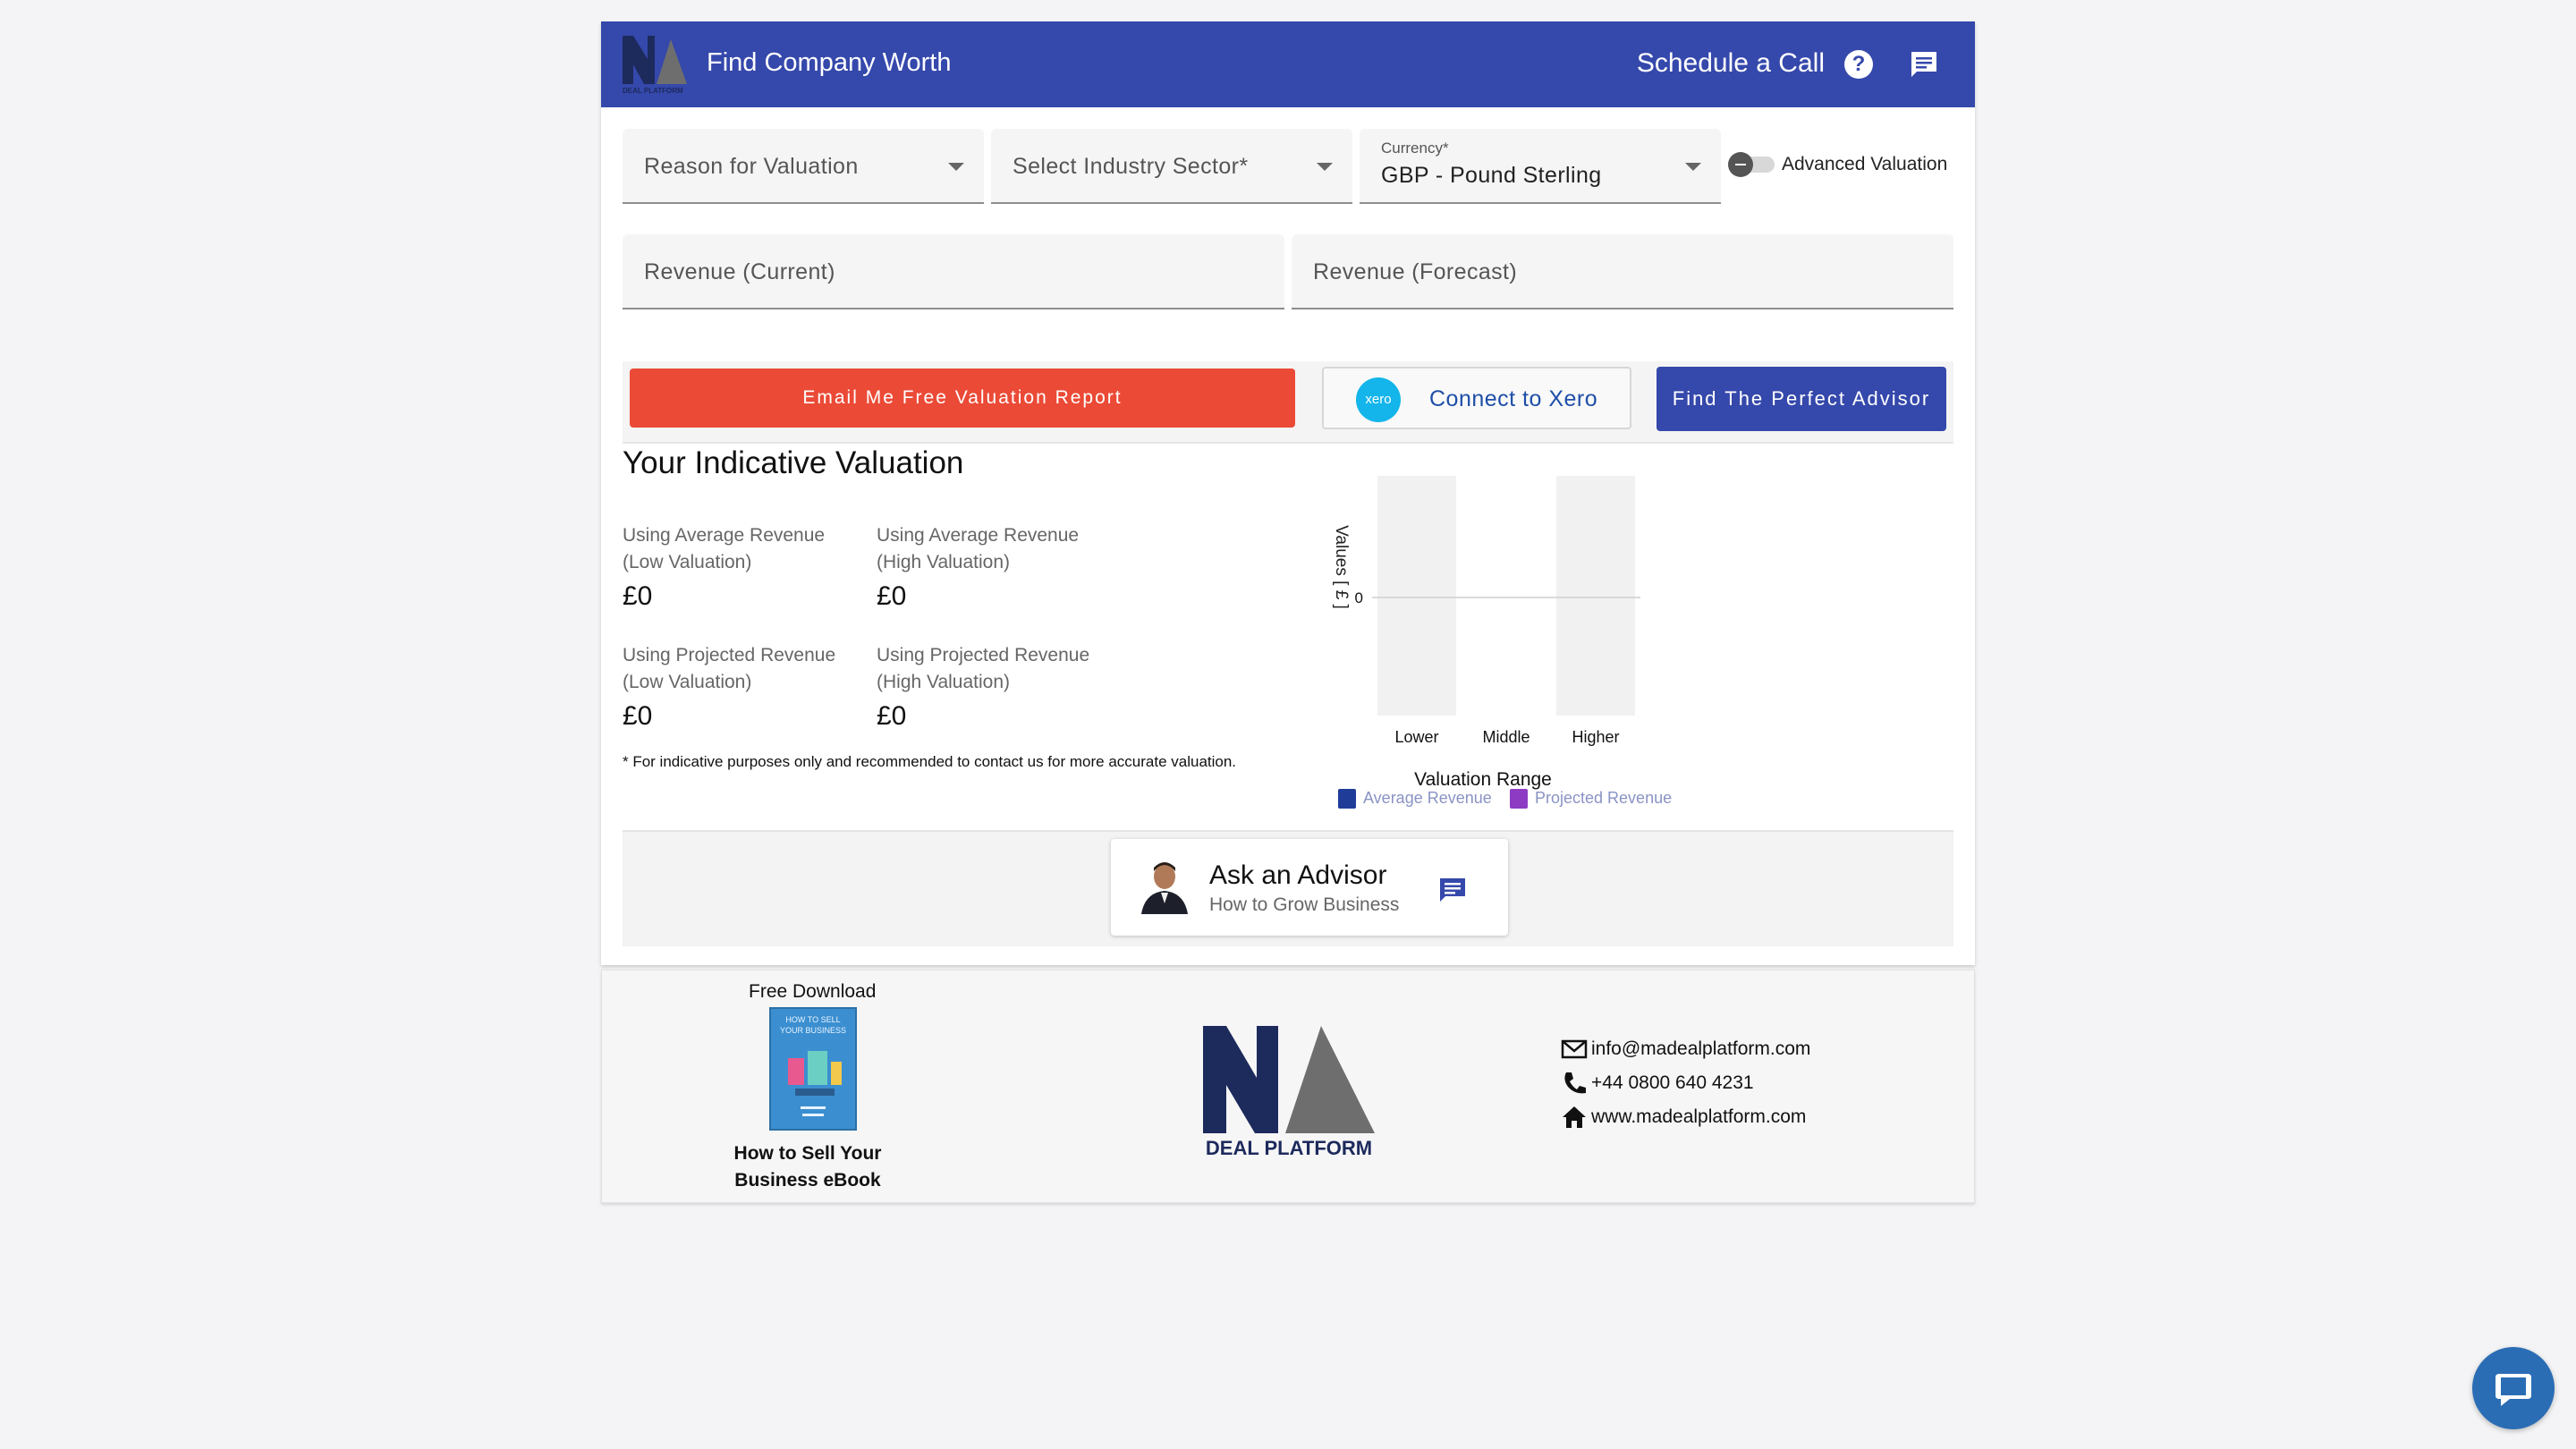  I want to click on revenue-forecast-input: Revenue (Forecast), so click(1622, 271).